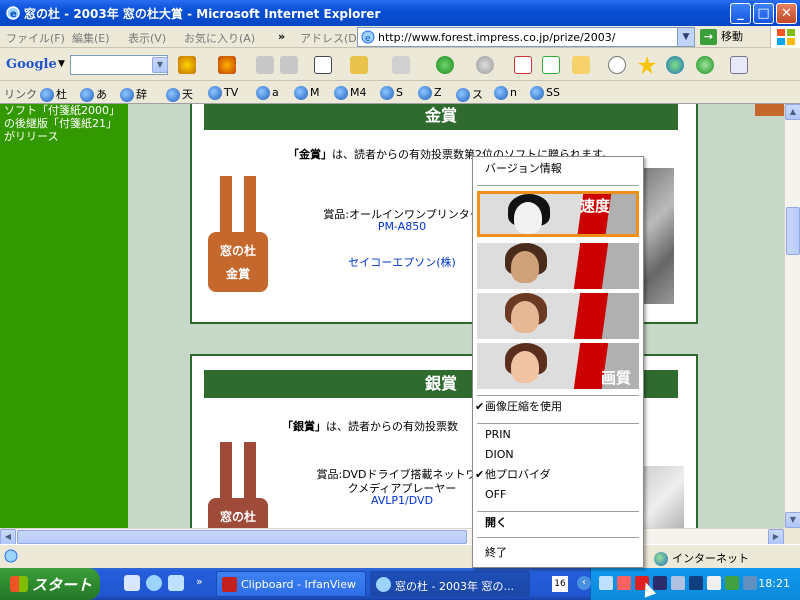 The image size is (800, 600). I want to click on sidebar: ソフト「付箋紙2000」の後継版「付箋紙21」がリリース, so click(64, 316).